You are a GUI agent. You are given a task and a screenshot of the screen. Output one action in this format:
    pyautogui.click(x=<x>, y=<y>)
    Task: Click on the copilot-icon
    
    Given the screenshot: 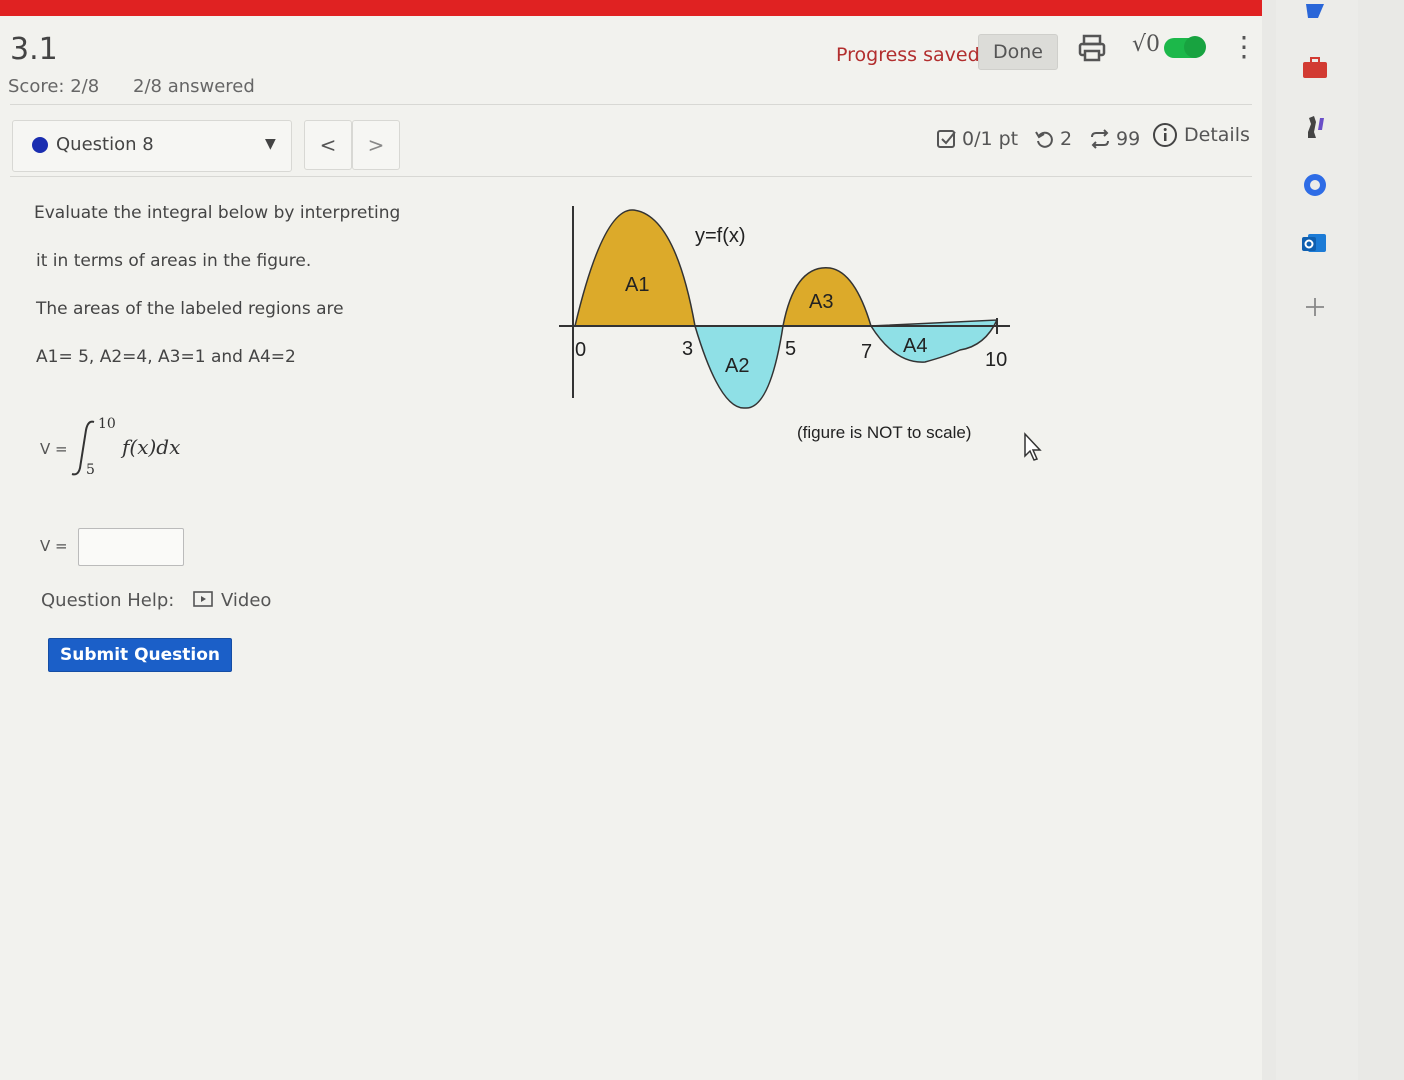 What is the action you would take?
    pyautogui.click(x=1315, y=17)
    